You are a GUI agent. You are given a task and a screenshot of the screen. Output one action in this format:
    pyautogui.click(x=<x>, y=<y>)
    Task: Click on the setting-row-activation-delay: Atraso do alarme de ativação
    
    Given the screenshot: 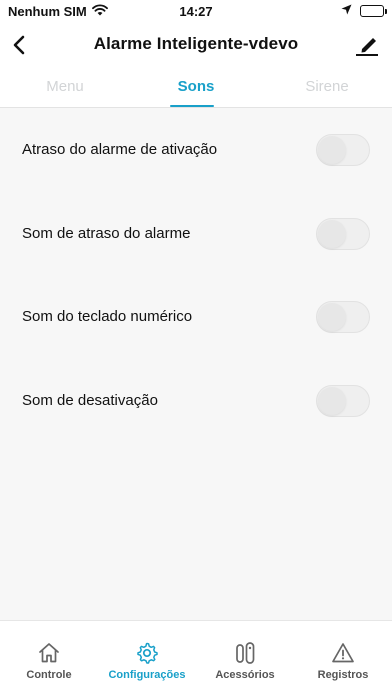 What is the action you would take?
    pyautogui.click(x=196, y=150)
    